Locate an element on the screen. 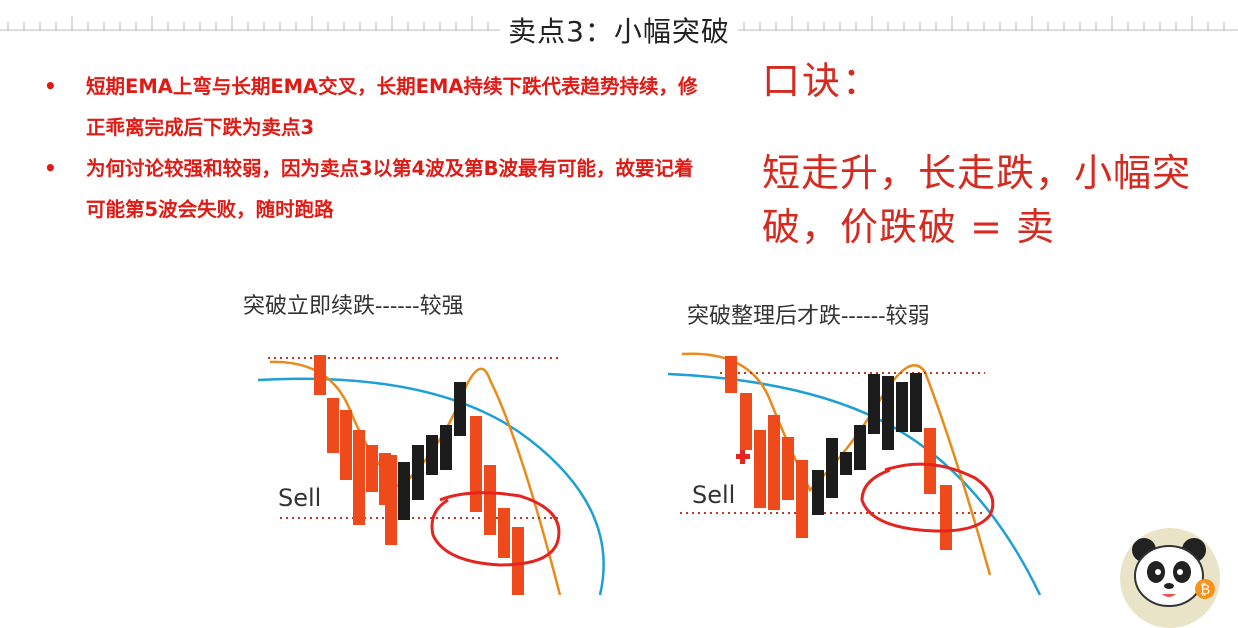 The image size is (1238, 628). bitcoin-icon: ₿ is located at coordinates (1205, 589).